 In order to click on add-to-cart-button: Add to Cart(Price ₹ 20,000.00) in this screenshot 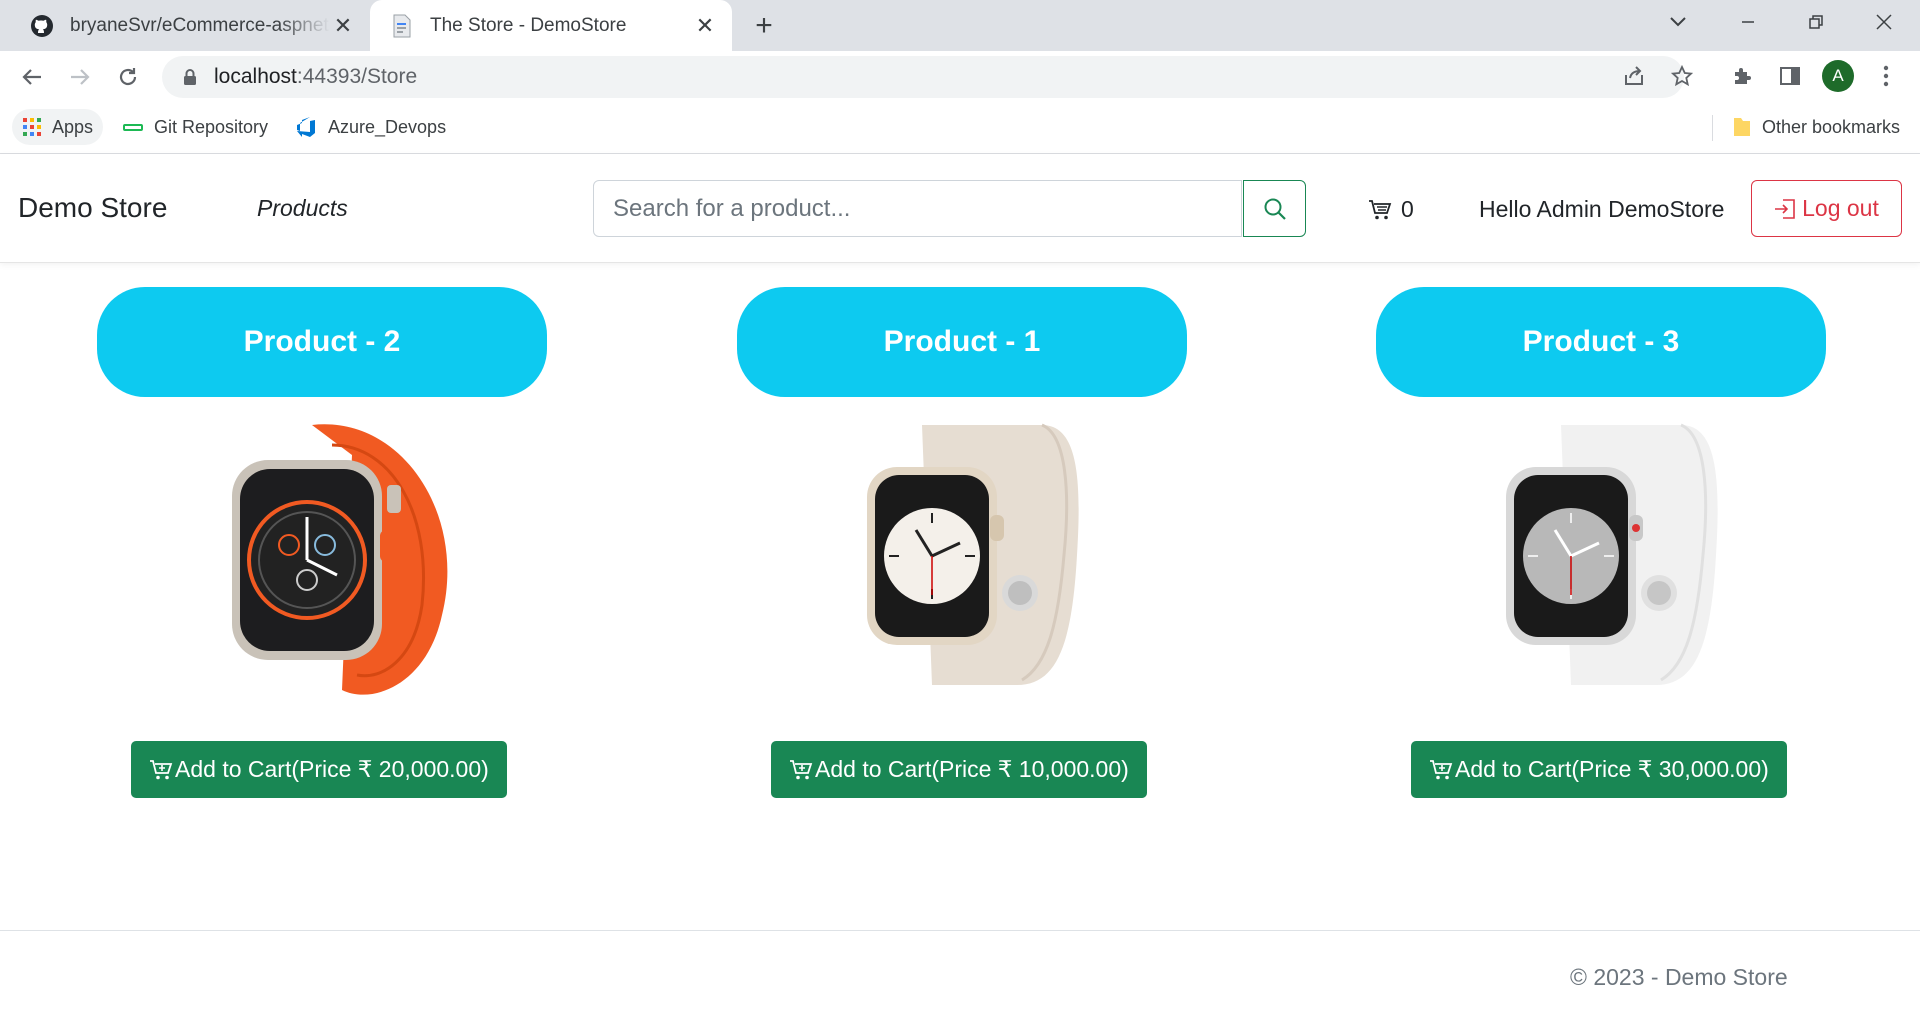, I will do `click(319, 769)`.